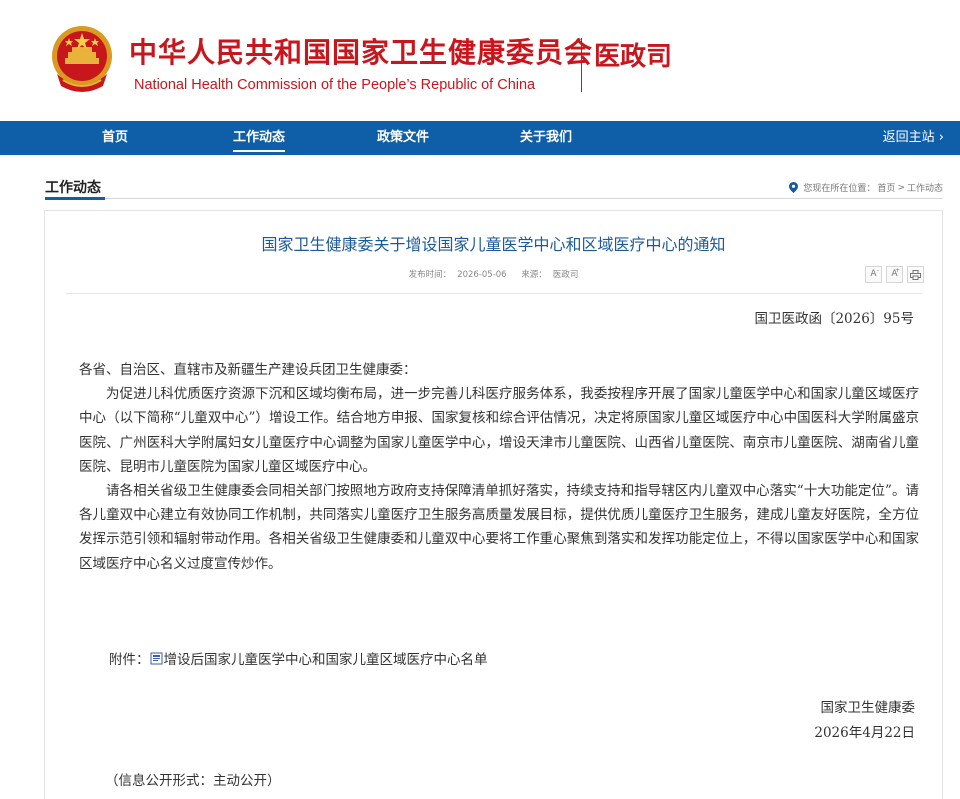  I want to click on site-title-cn: 中华人民共和国国家卫生健康委员会, so click(361, 53).